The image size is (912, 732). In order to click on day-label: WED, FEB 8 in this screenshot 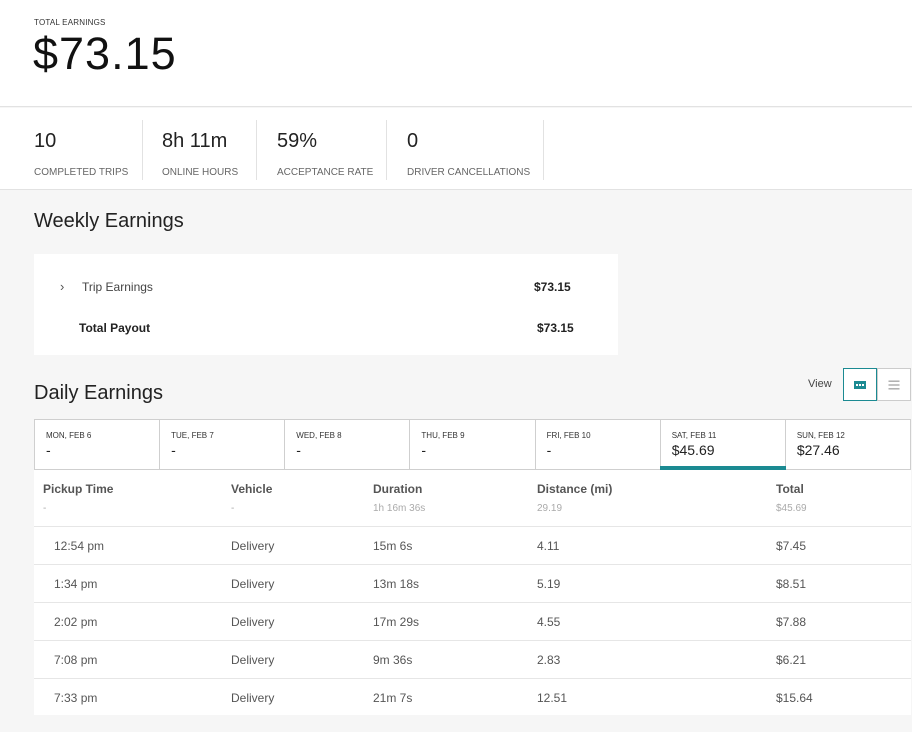, I will do `click(319, 435)`.